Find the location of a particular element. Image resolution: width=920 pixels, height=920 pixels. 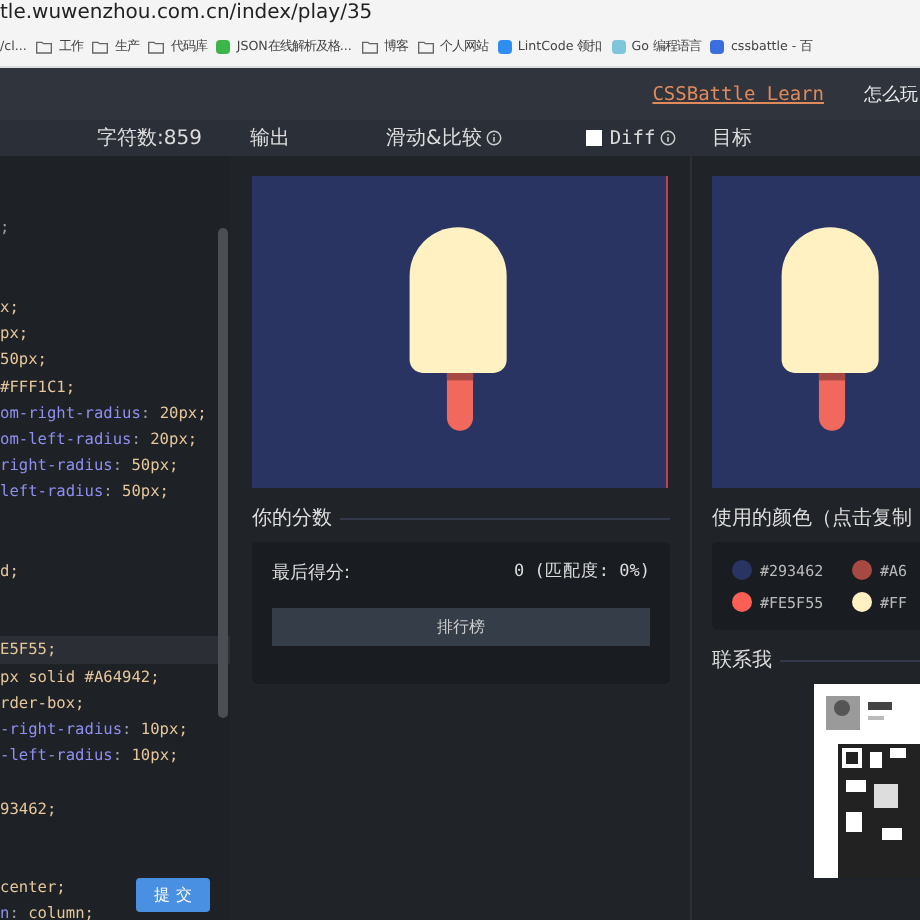

score-value: 0 (匹配度: 0%) is located at coordinates (582, 573).